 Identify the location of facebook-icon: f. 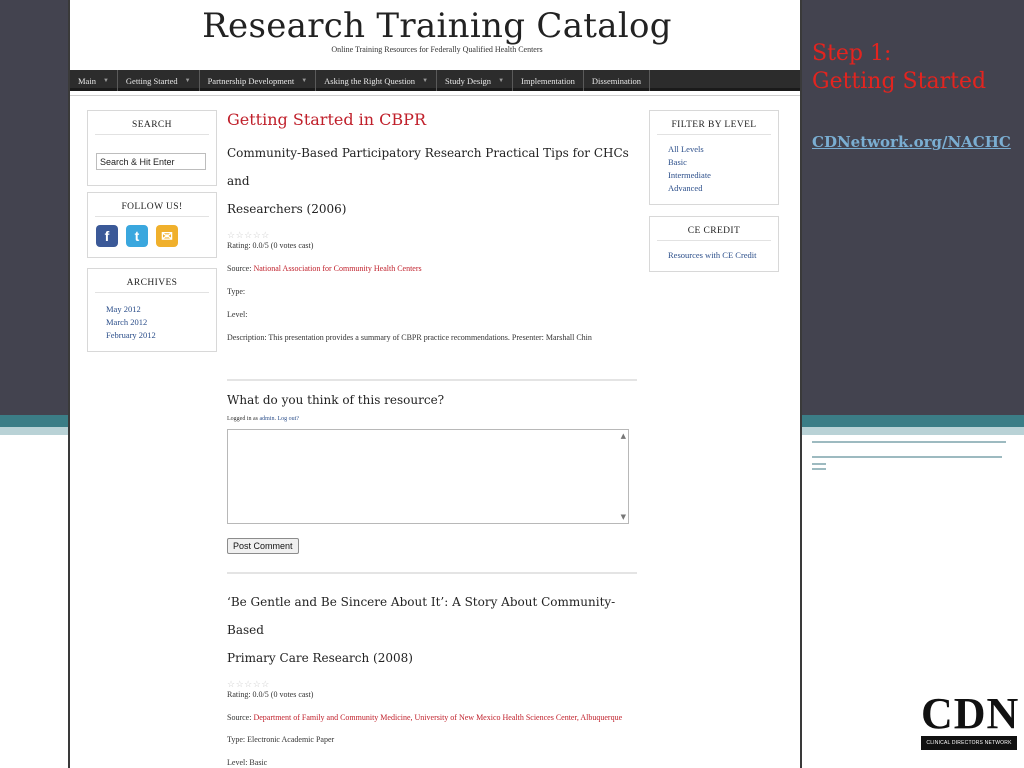
(107, 236).